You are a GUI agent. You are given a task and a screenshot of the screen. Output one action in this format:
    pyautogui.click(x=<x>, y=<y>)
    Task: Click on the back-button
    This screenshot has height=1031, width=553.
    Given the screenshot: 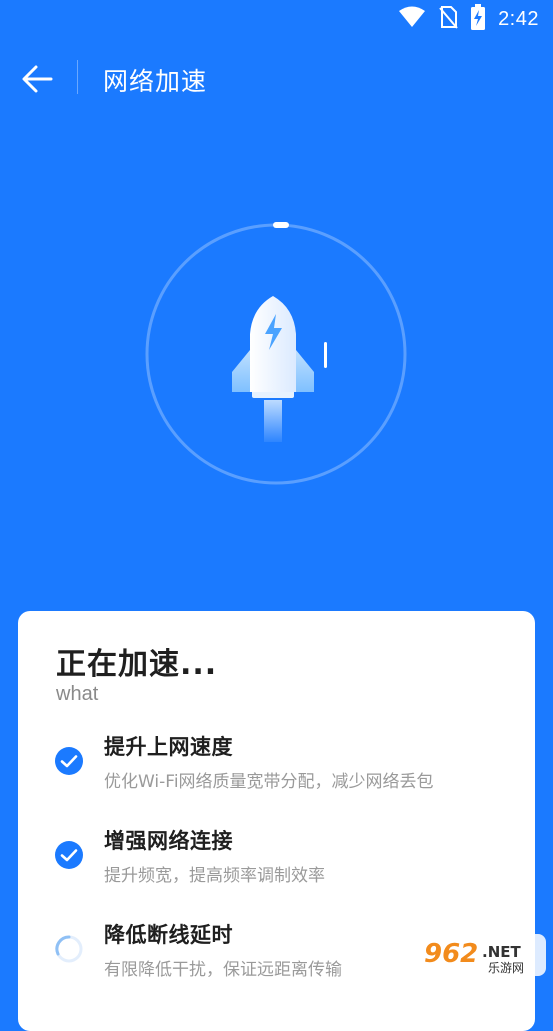 What is the action you would take?
    pyautogui.click(x=38, y=78)
    